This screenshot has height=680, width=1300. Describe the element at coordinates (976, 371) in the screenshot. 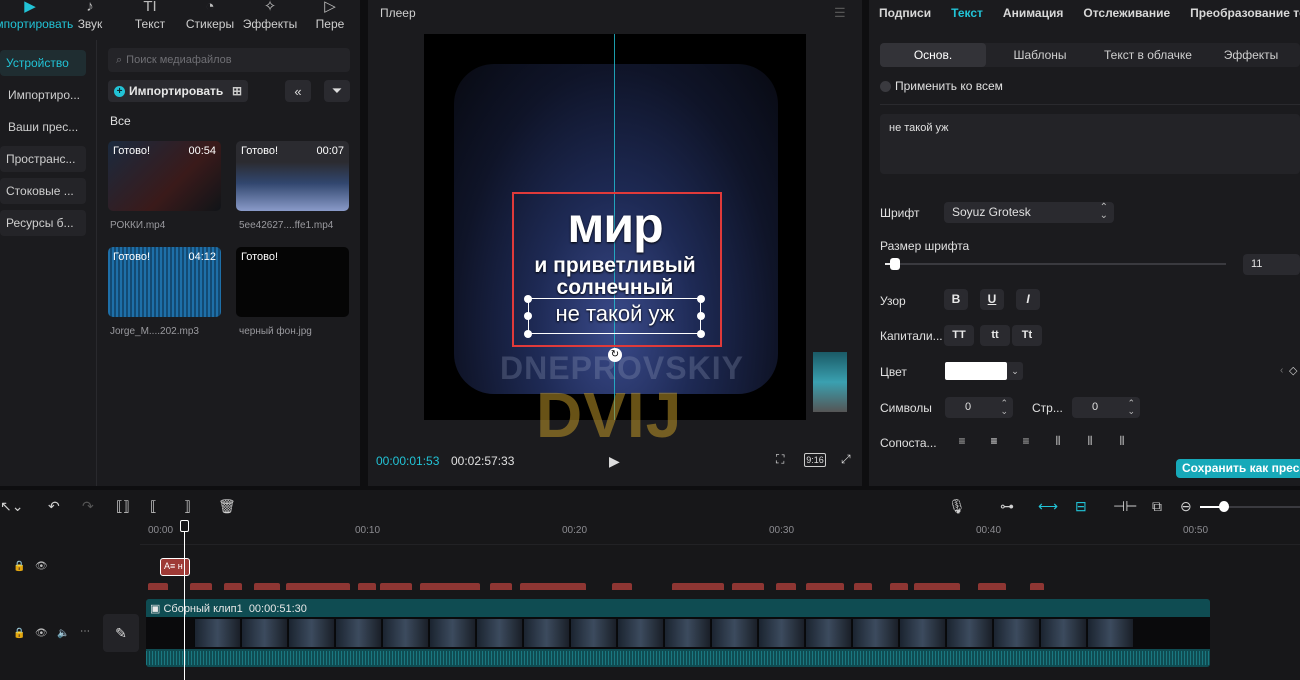

I see `color-swatch` at that location.